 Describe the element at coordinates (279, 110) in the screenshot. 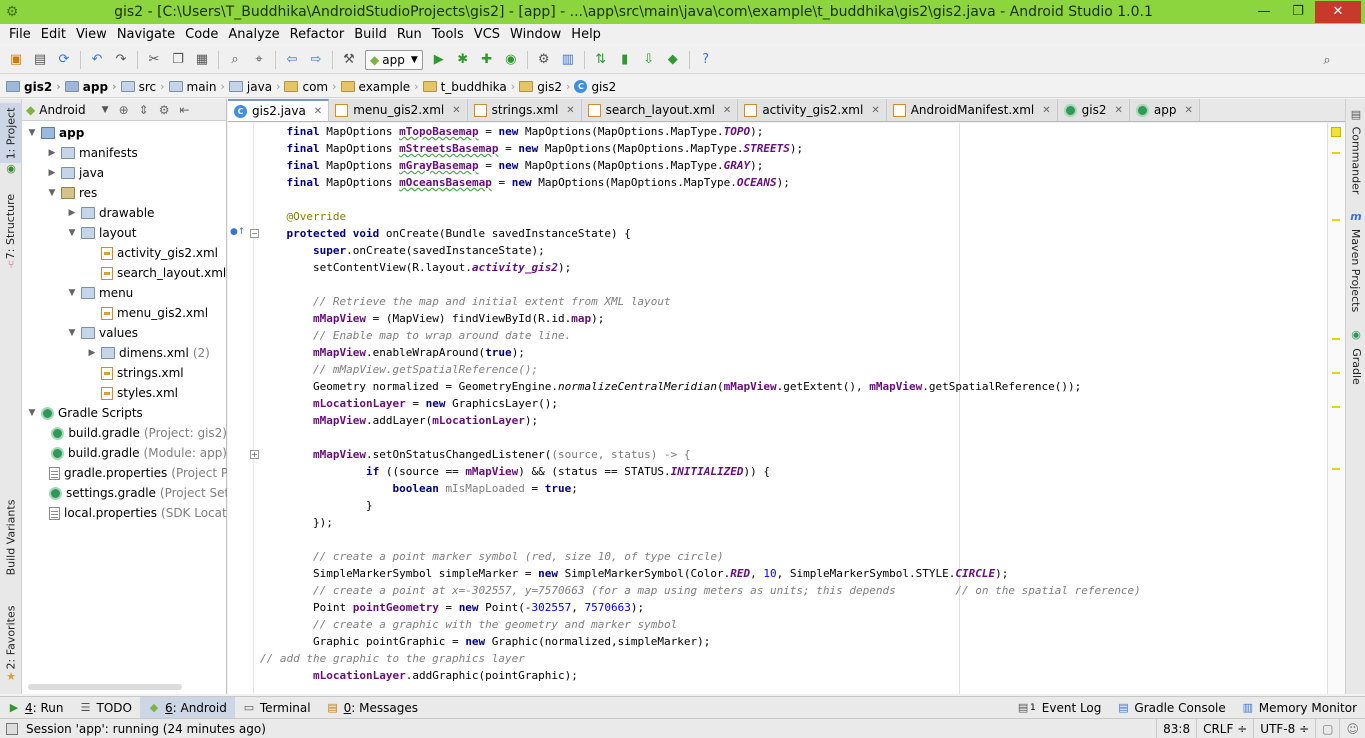

I see `editor-tab-gis2-java: Cgis2.java ✕` at that location.